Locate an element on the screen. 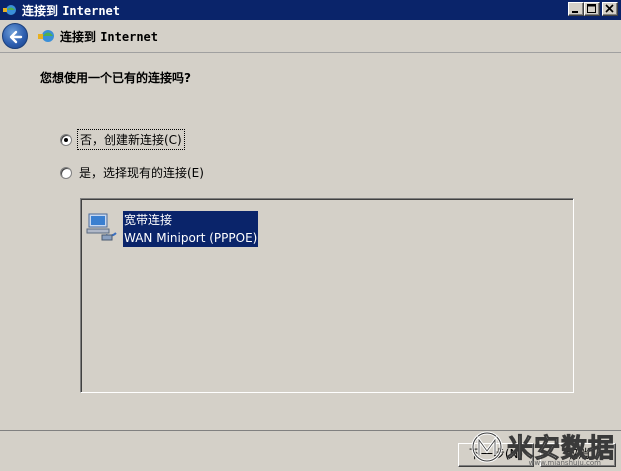 Image resolution: width=621 pixels, height=471 pixels. option-use-existing: 是，选择现有的连接(E) is located at coordinates (133, 172).